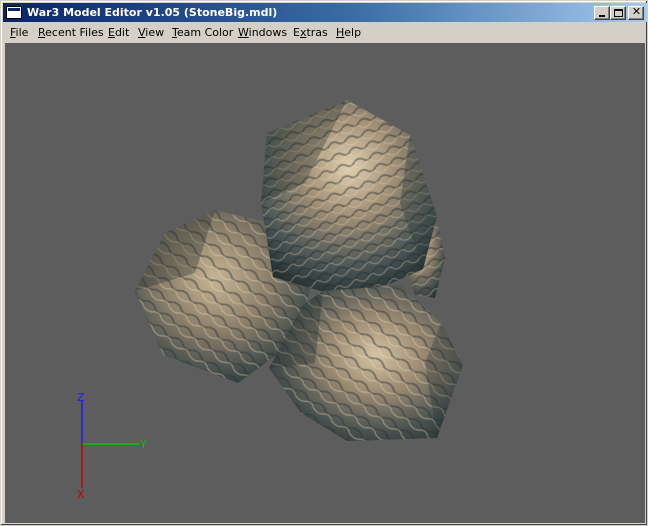 The image size is (648, 526). I want to click on axis-gizmo: Z Y X, so click(112, 446).